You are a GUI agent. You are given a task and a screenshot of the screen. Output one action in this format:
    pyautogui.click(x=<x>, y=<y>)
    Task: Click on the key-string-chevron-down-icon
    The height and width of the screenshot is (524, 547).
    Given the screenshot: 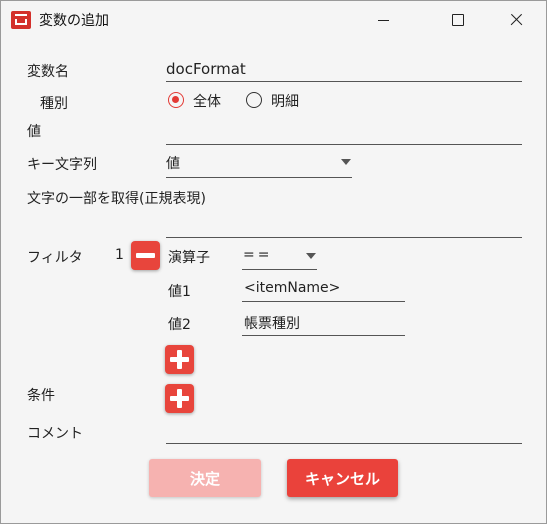 What is the action you would take?
    pyautogui.click(x=346, y=162)
    